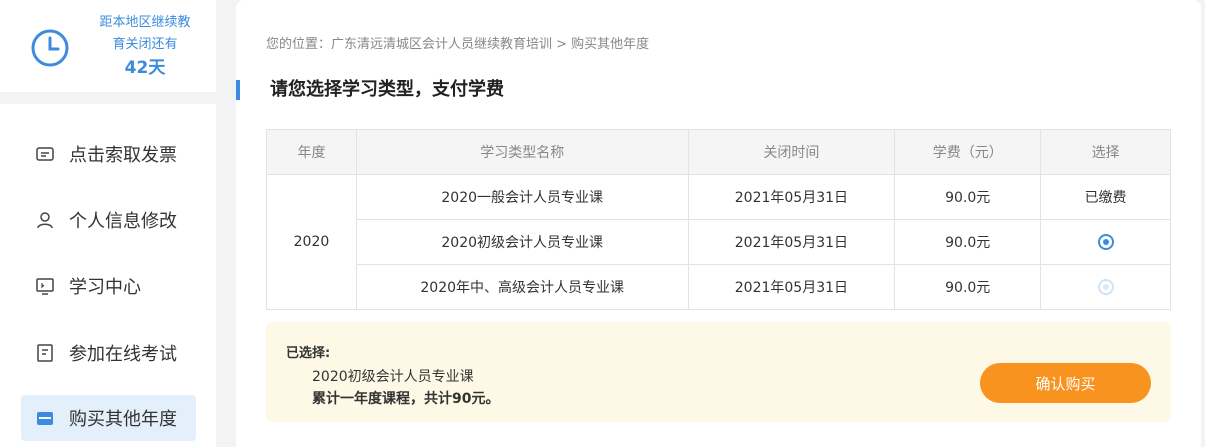  I want to click on year-cell: 2020, so click(311, 242).